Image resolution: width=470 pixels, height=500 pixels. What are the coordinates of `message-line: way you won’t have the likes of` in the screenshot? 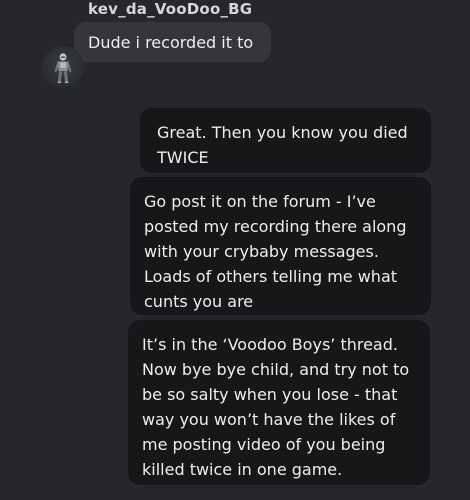 It's located at (269, 419).